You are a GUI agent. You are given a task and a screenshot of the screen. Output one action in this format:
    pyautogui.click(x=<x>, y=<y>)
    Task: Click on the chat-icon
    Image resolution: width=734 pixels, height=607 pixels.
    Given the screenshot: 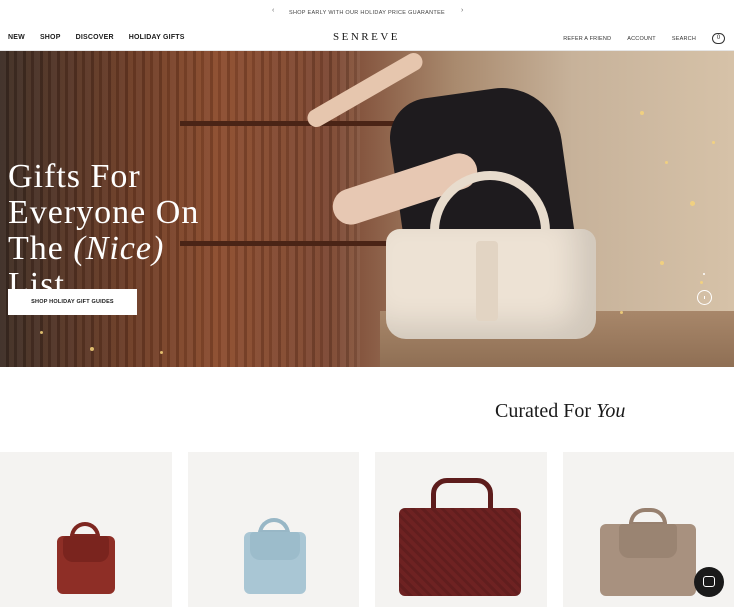 What is the action you would take?
    pyautogui.click(x=709, y=582)
    